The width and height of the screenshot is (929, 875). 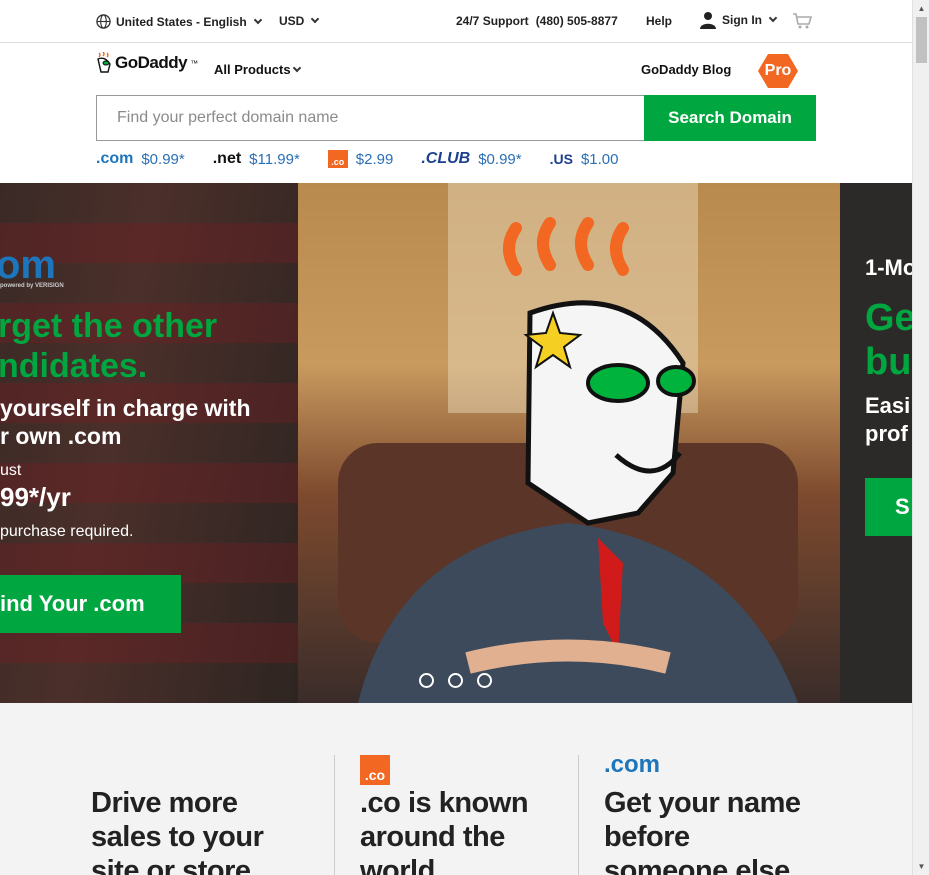 I want to click on domain-search: Search Domain, so click(x=456, y=118).